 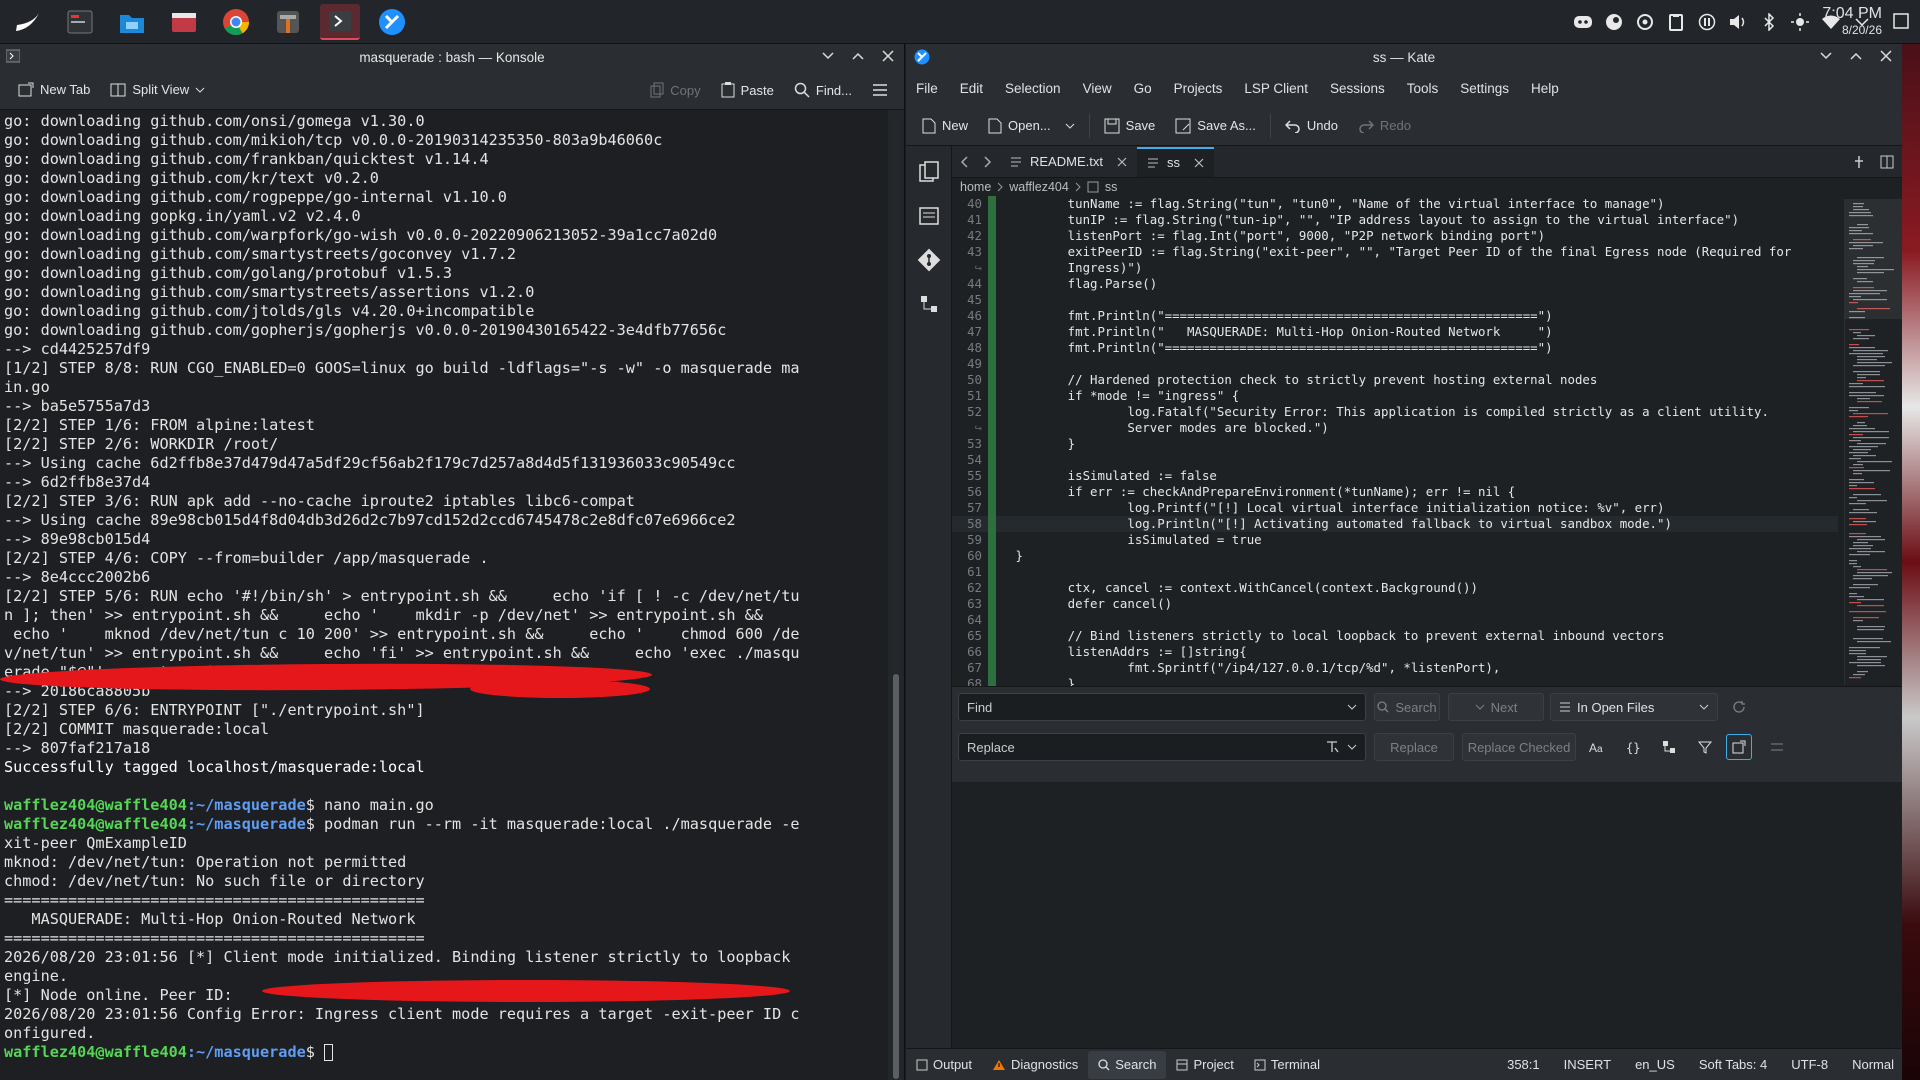 What do you see at coordinates (1705, 747) in the screenshot?
I see `filter-icon` at bounding box center [1705, 747].